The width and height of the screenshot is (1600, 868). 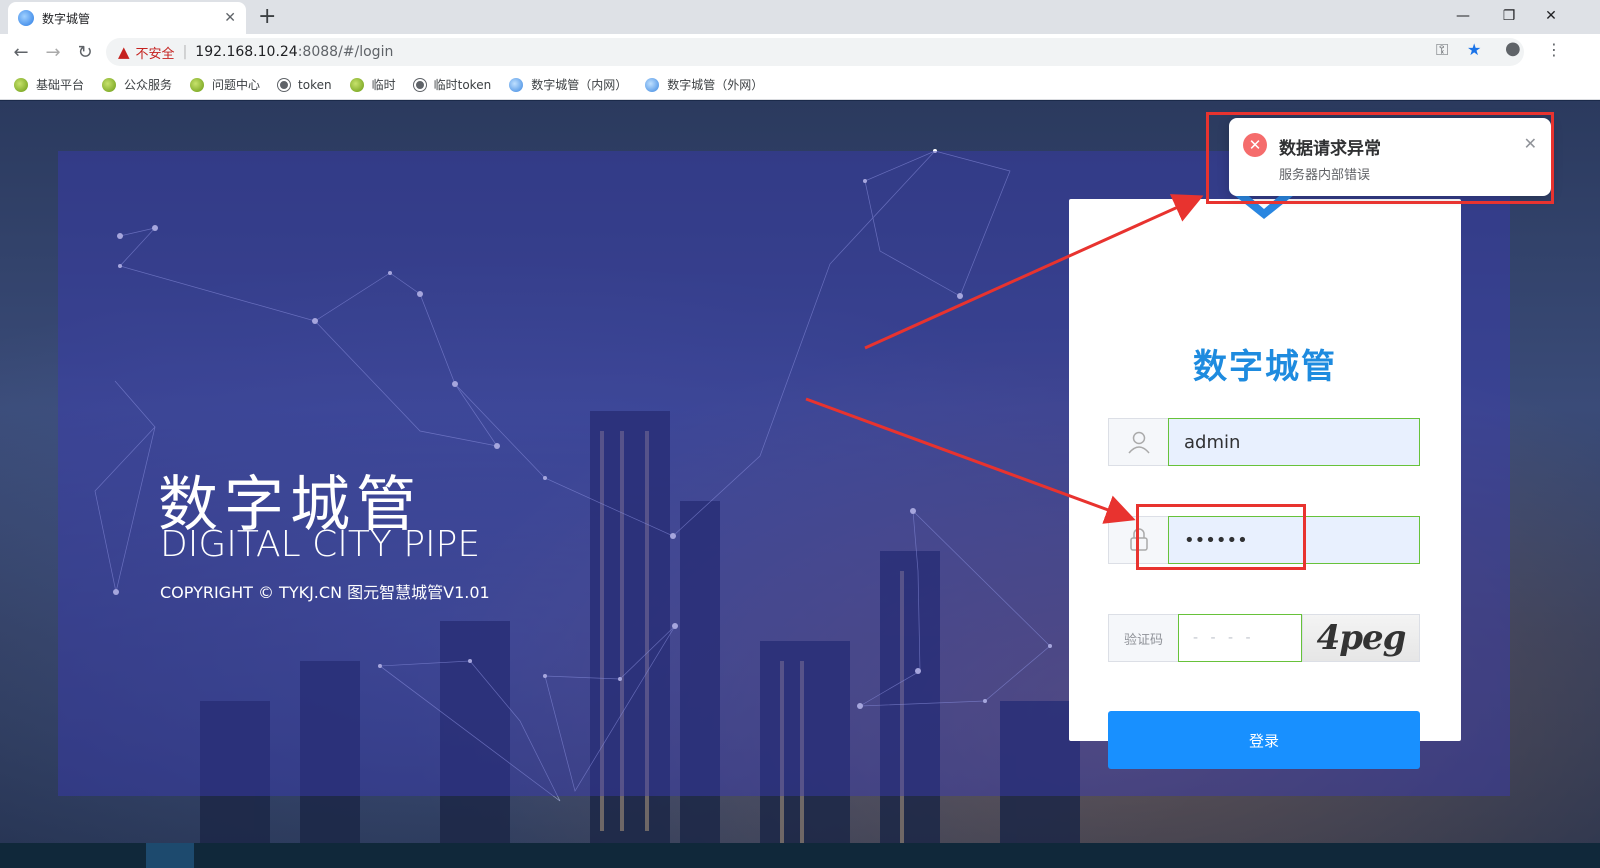 I want to click on login-button: 登录, so click(x=1264, y=740).